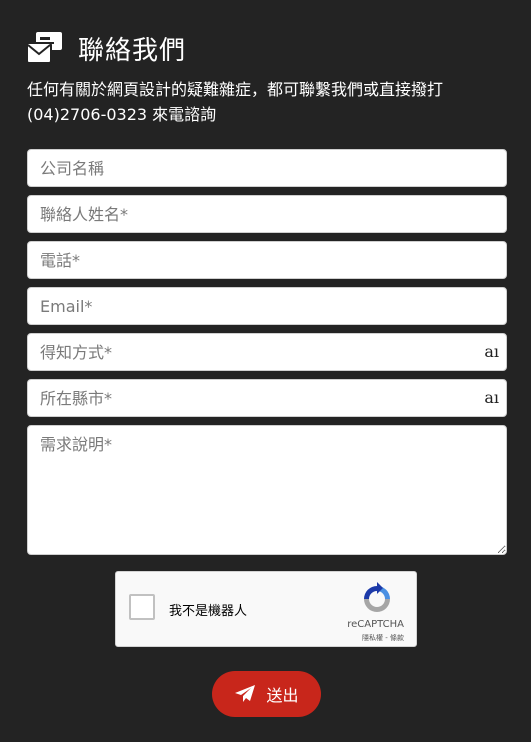 The height and width of the screenshot is (742, 531). I want to click on contact-method-select, so click(267, 352).